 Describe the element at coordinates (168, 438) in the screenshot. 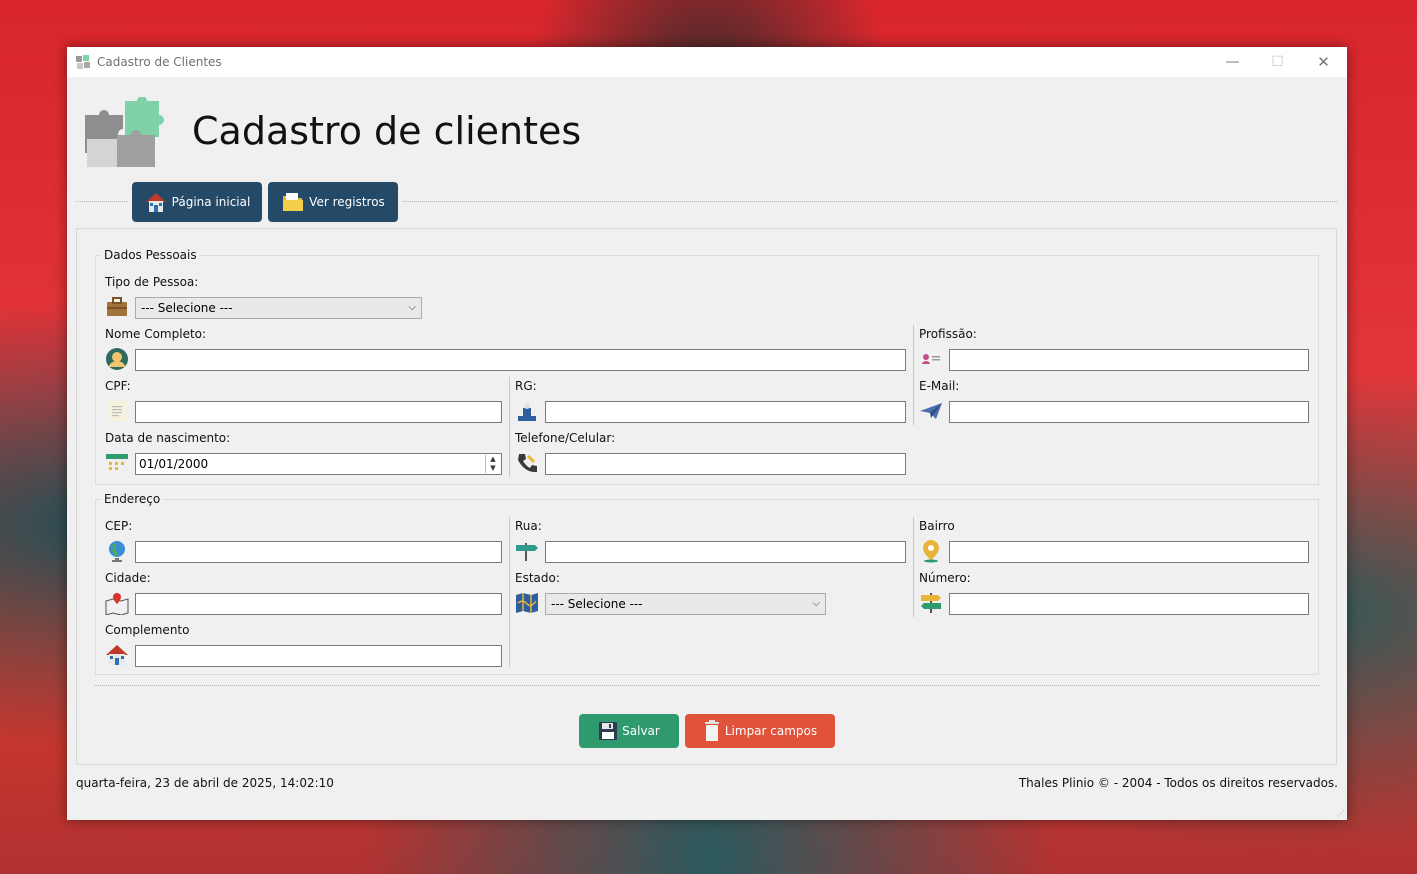

I see `birth-date-label: Data de nascimento:` at that location.